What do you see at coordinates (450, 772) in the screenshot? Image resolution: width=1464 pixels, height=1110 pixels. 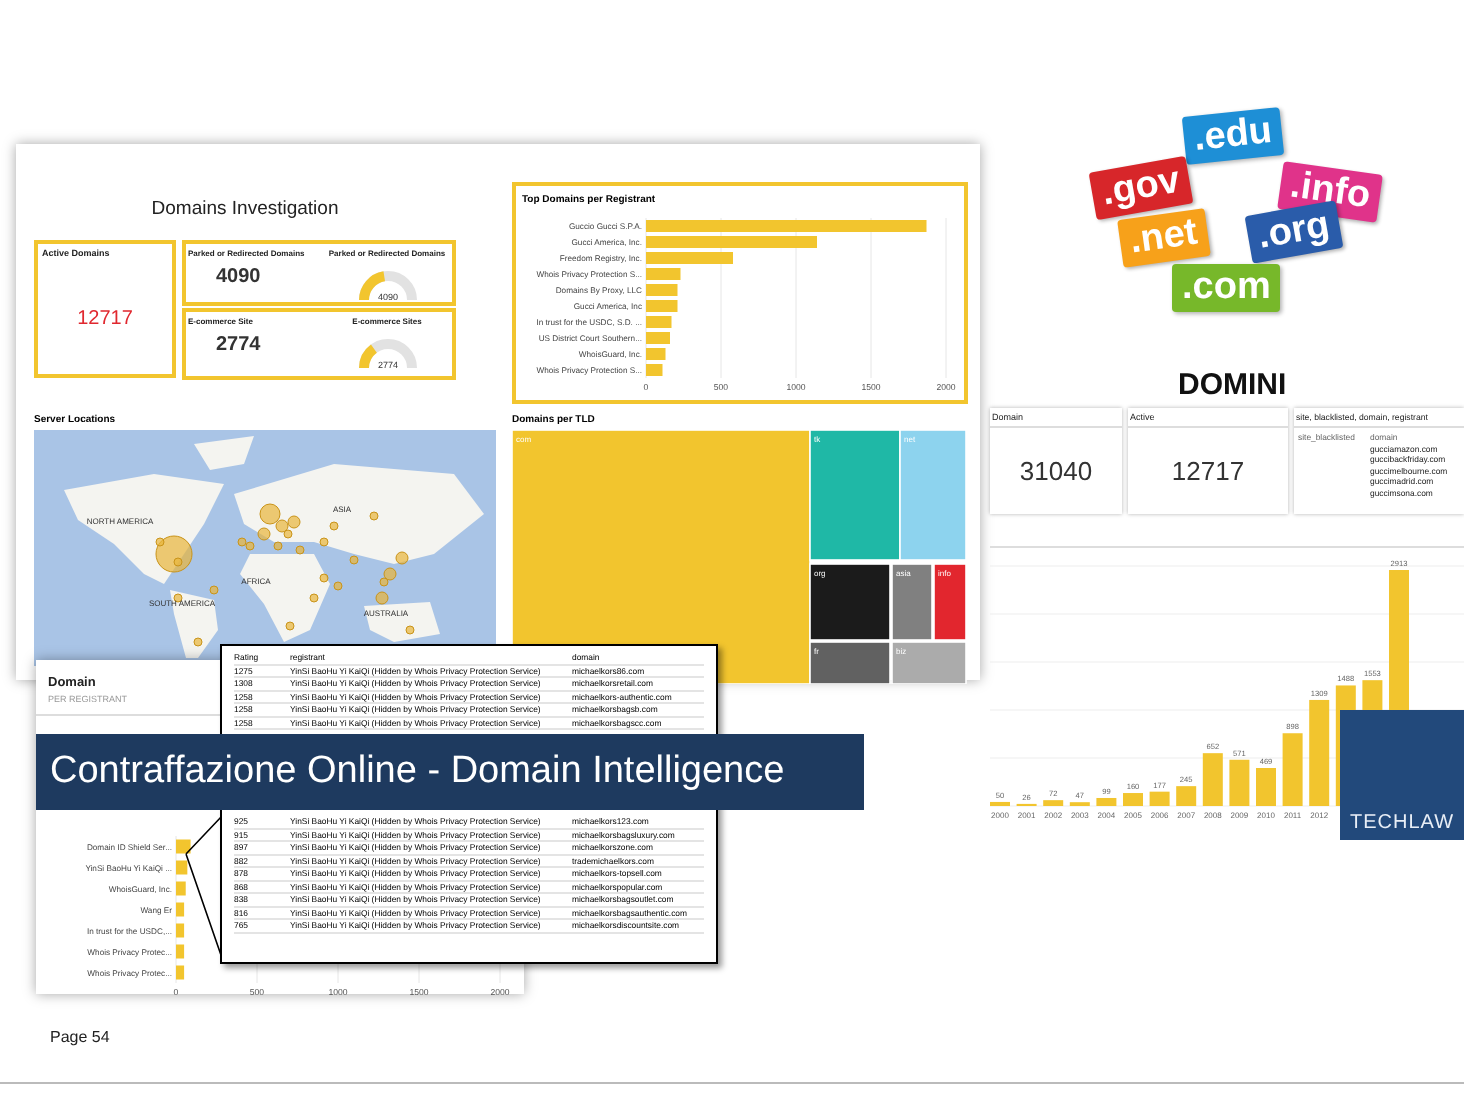 I see `slide-title: Contraffazione Online - Domain Intelligence` at bounding box center [450, 772].